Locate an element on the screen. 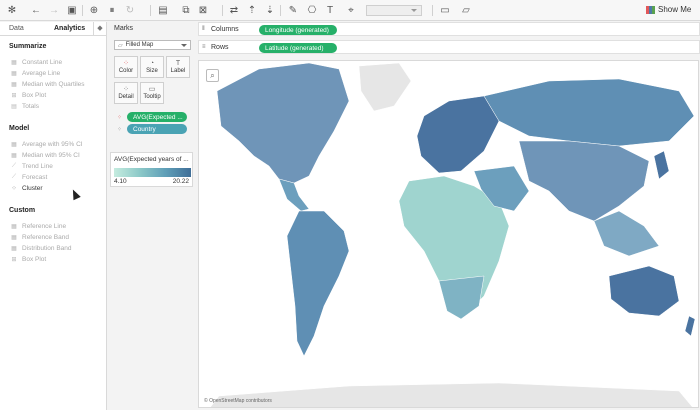 This screenshot has height=410, width=700. analytics-item-constant-line: ▦ Constant Line is located at coordinates (36, 62).